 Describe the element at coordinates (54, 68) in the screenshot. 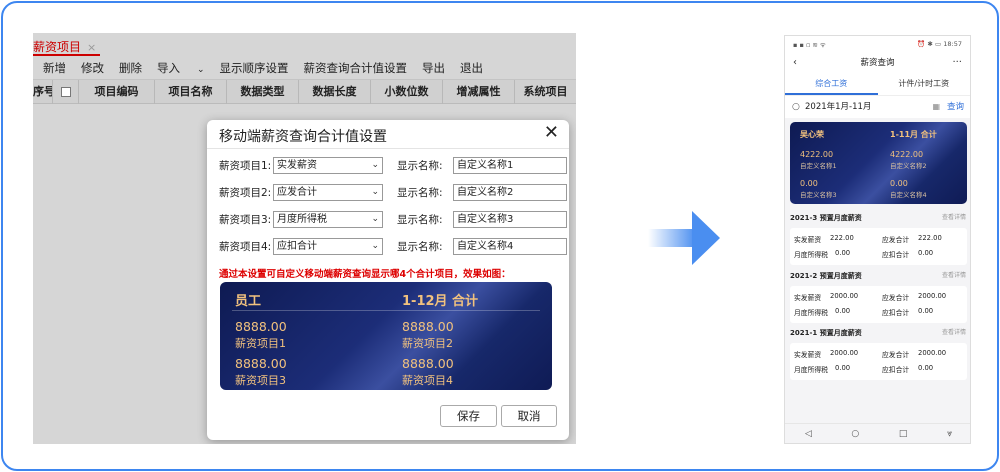

I see `toolbar-add-button: 新增` at that location.